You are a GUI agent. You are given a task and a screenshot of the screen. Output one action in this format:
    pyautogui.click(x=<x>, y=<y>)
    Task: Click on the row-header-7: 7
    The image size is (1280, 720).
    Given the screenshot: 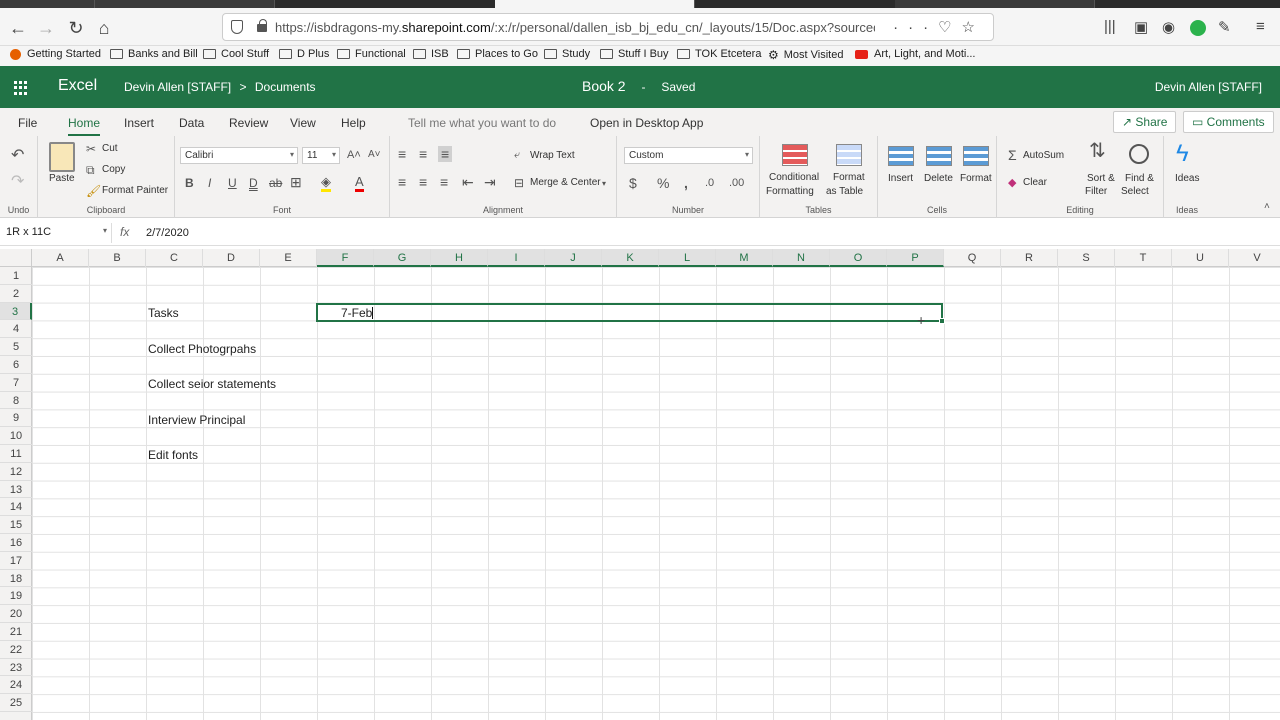 What is the action you would take?
    pyautogui.click(x=16, y=383)
    